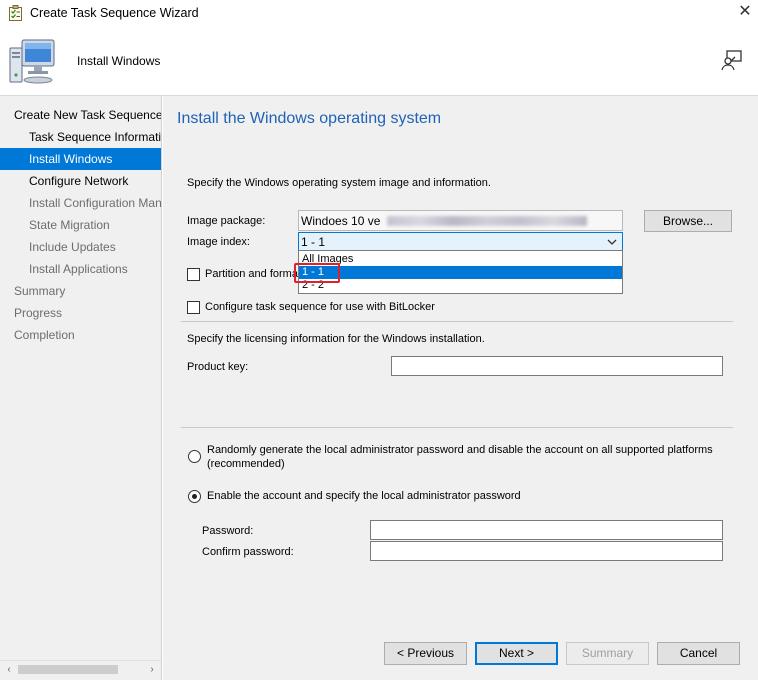  Describe the element at coordinates (246, 464) in the screenshot. I see `random-password-label-note: (recommended)` at that location.